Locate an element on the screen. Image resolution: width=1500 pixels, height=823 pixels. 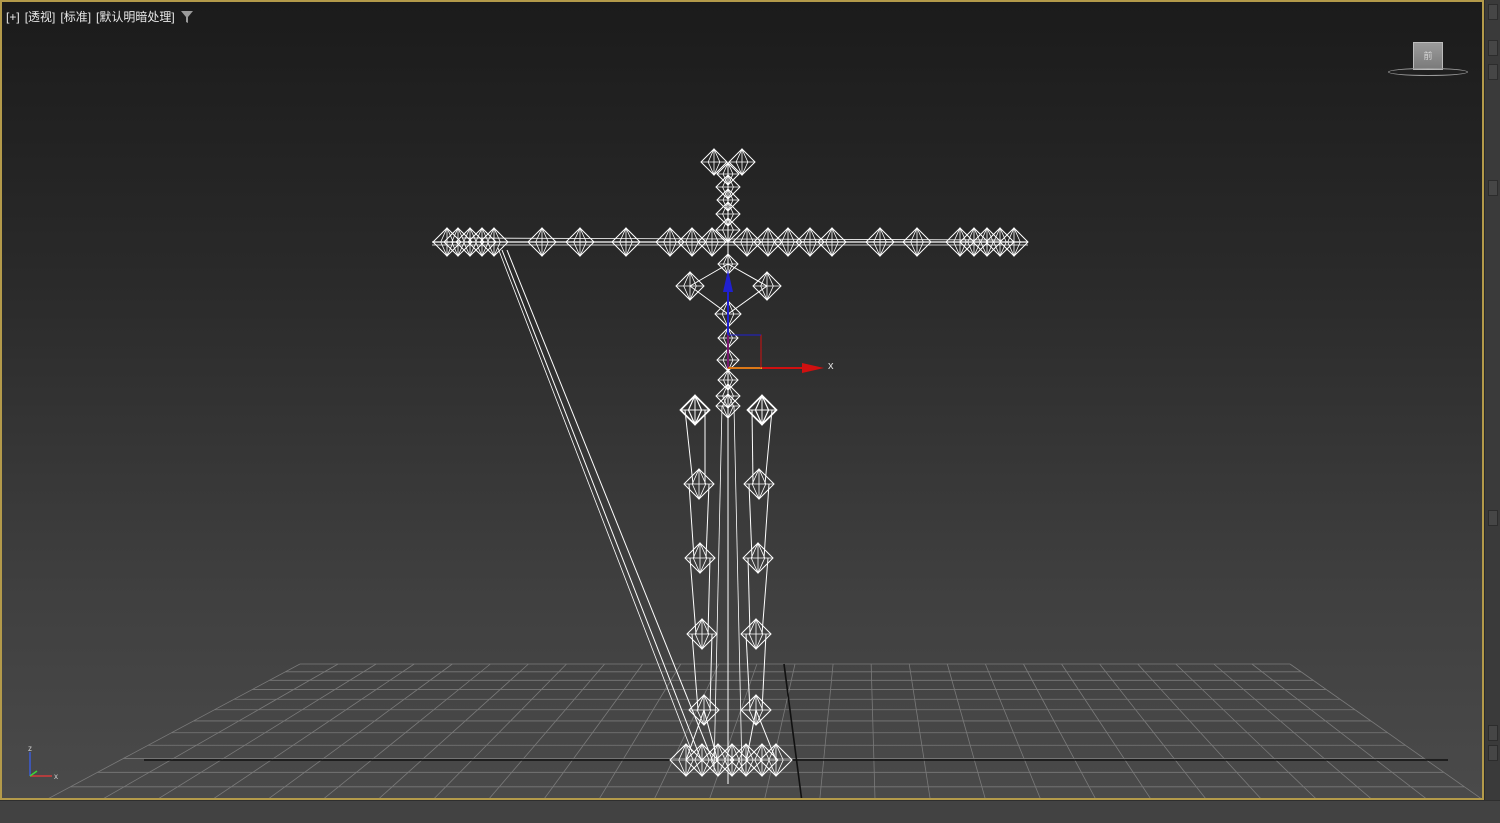
viewport-shading-menu: [标准] is located at coordinates (75, 16).